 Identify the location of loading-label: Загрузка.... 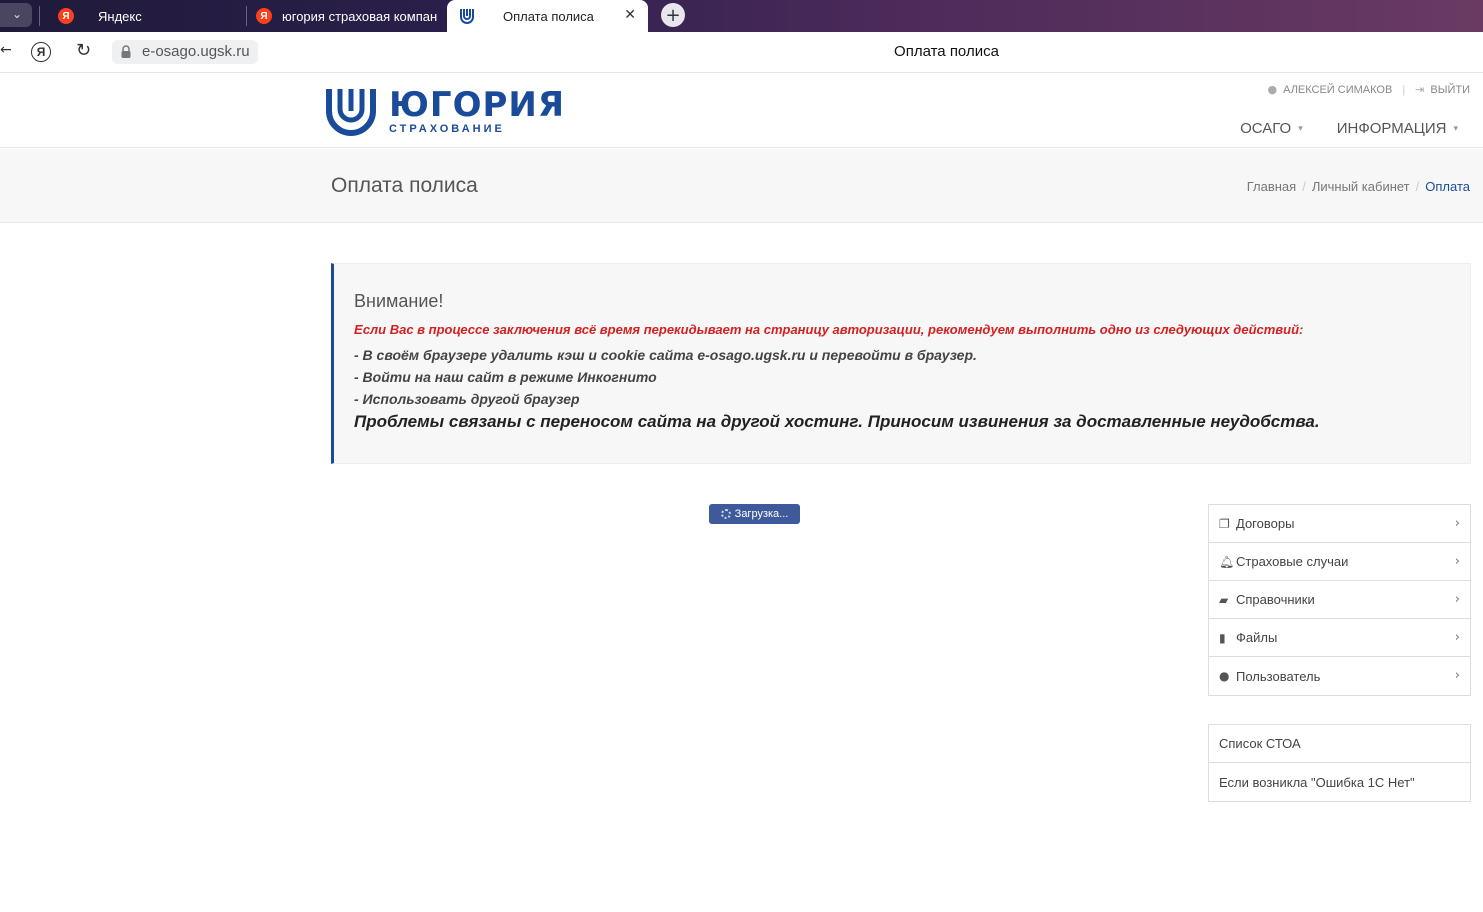
(761, 514).